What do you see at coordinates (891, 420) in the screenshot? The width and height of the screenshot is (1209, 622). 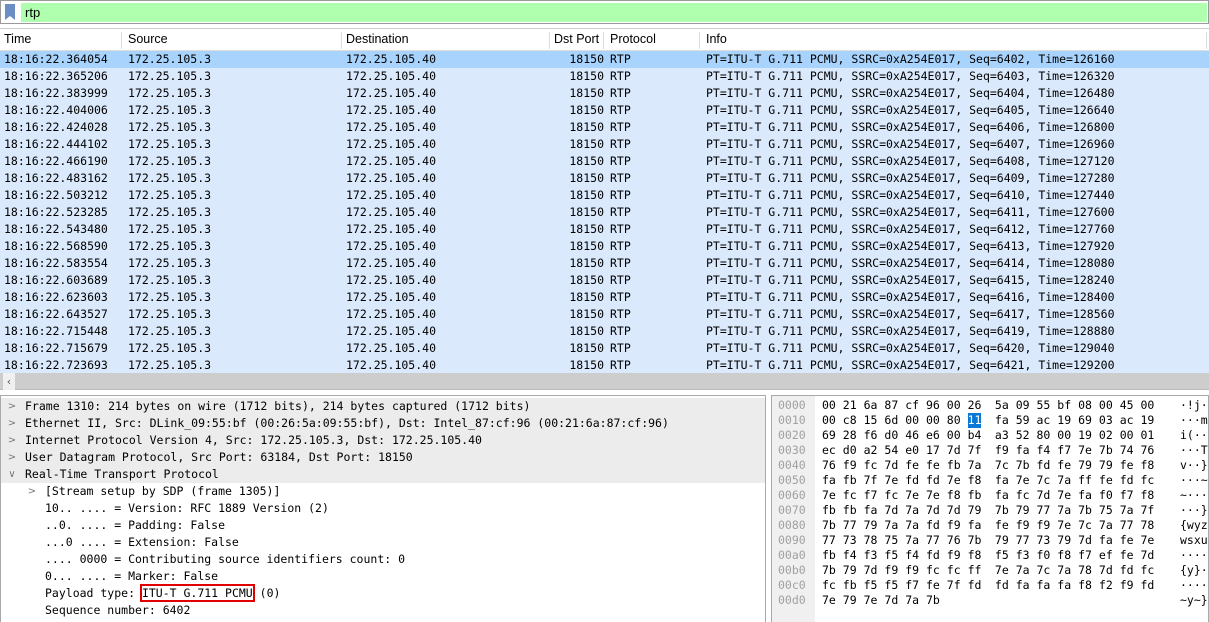 I see `hex-byte: 6d` at bounding box center [891, 420].